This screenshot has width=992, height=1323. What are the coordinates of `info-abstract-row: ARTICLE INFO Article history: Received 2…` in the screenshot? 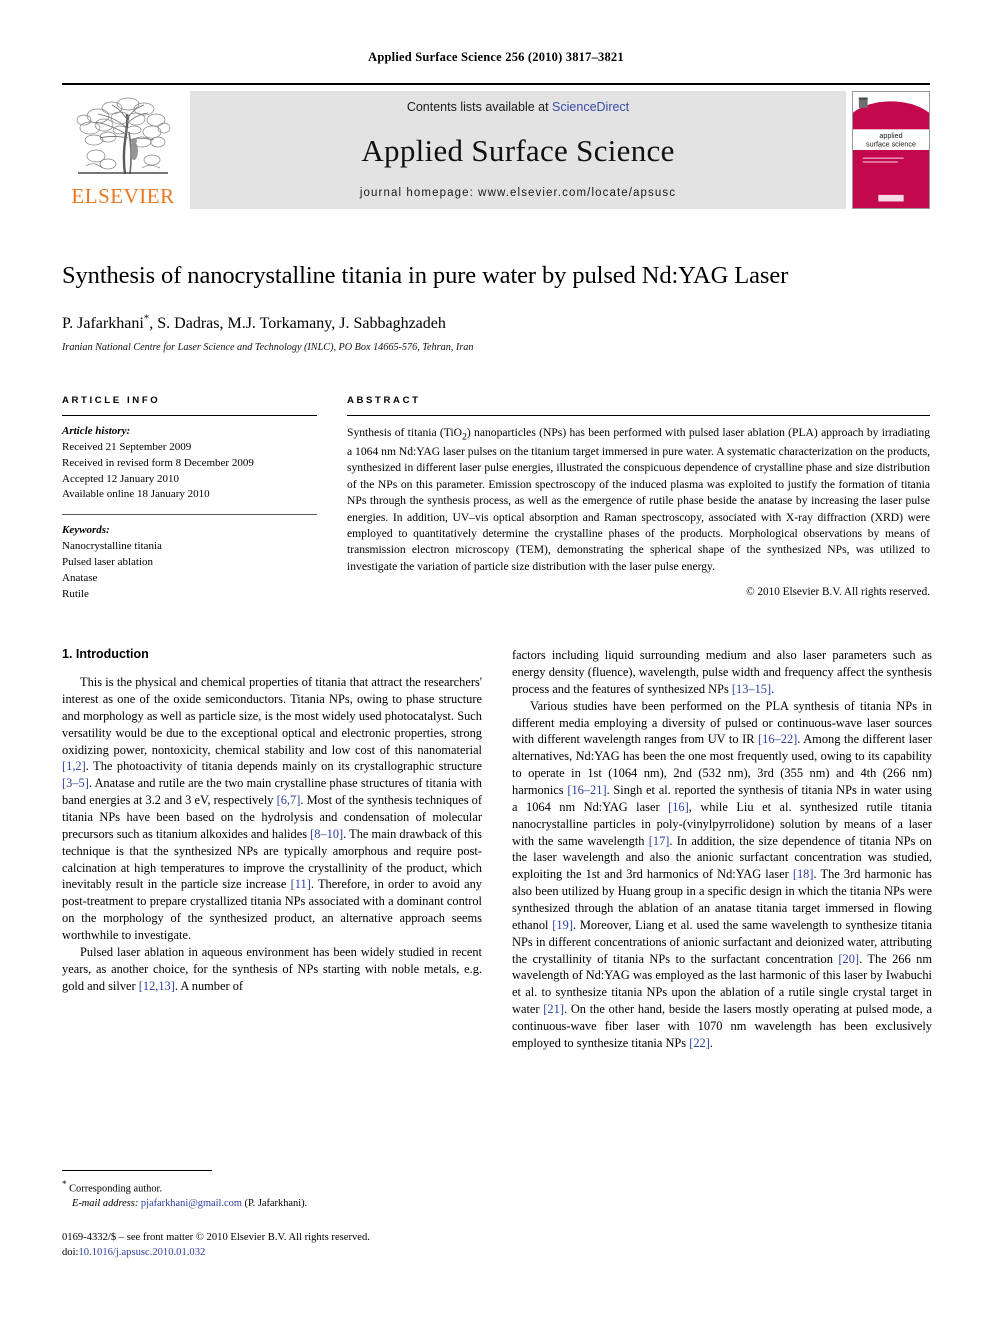 It's located at (496, 499).